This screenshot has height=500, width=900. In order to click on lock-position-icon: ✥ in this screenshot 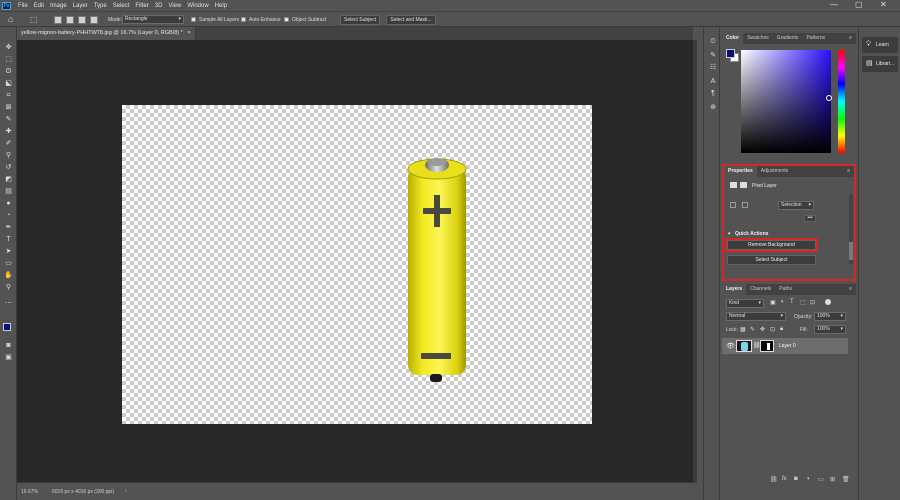, I will do `click(762, 329)`.